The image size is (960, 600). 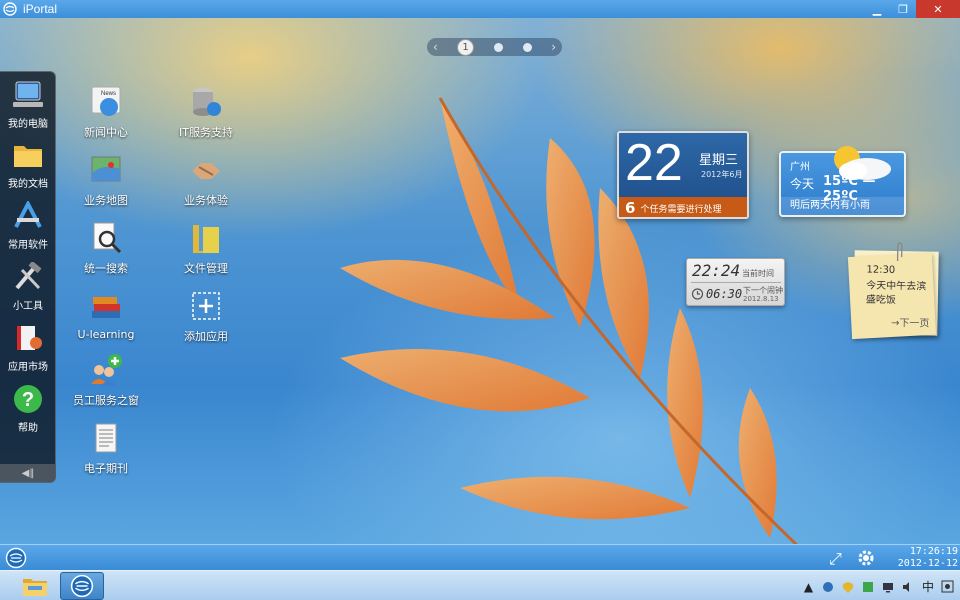 I want to click on current-time: 22:24, so click(x=716, y=270).